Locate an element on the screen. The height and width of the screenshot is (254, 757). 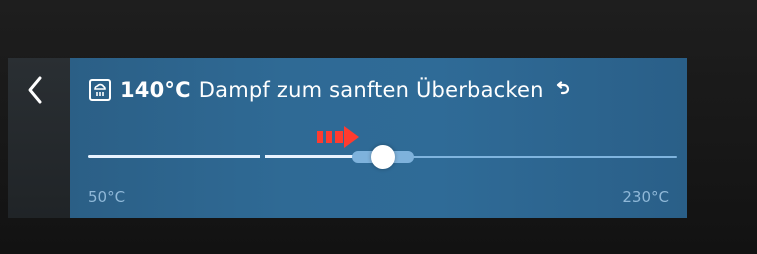
temperature-slider is located at coordinates (382, 157).